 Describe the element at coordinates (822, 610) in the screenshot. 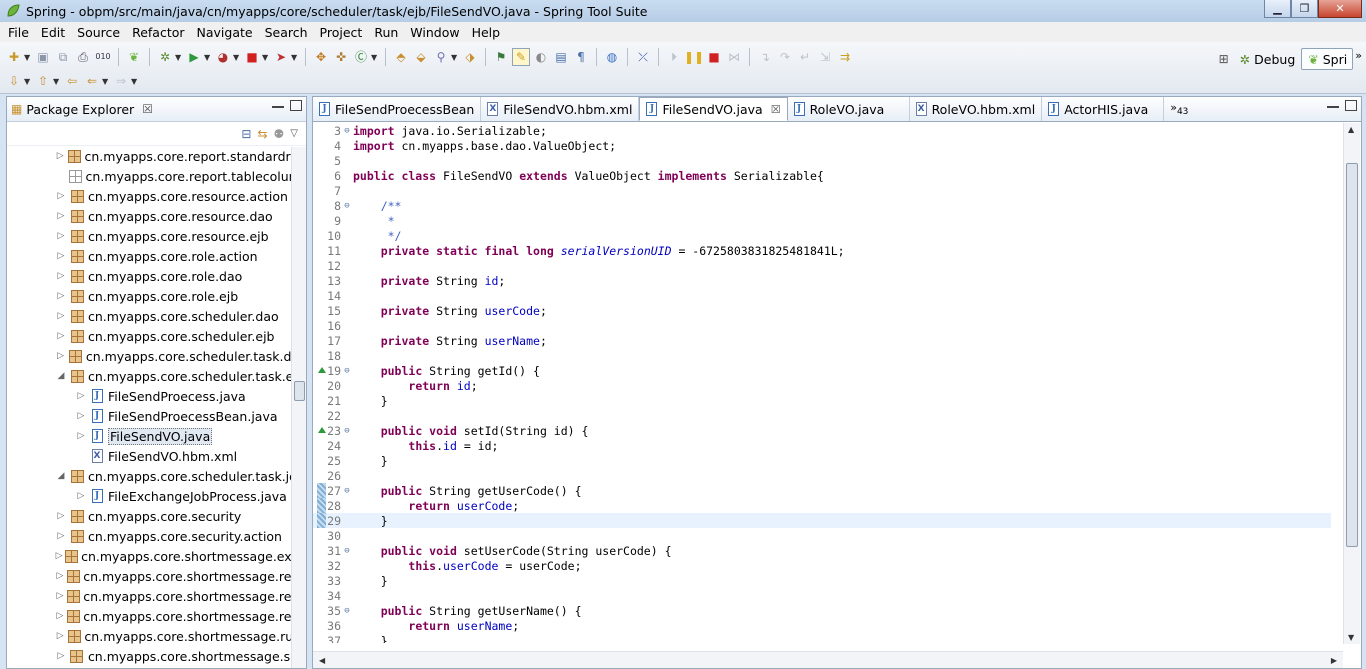

I see `code-line: 35 ⊖ public String getUserName() {` at that location.